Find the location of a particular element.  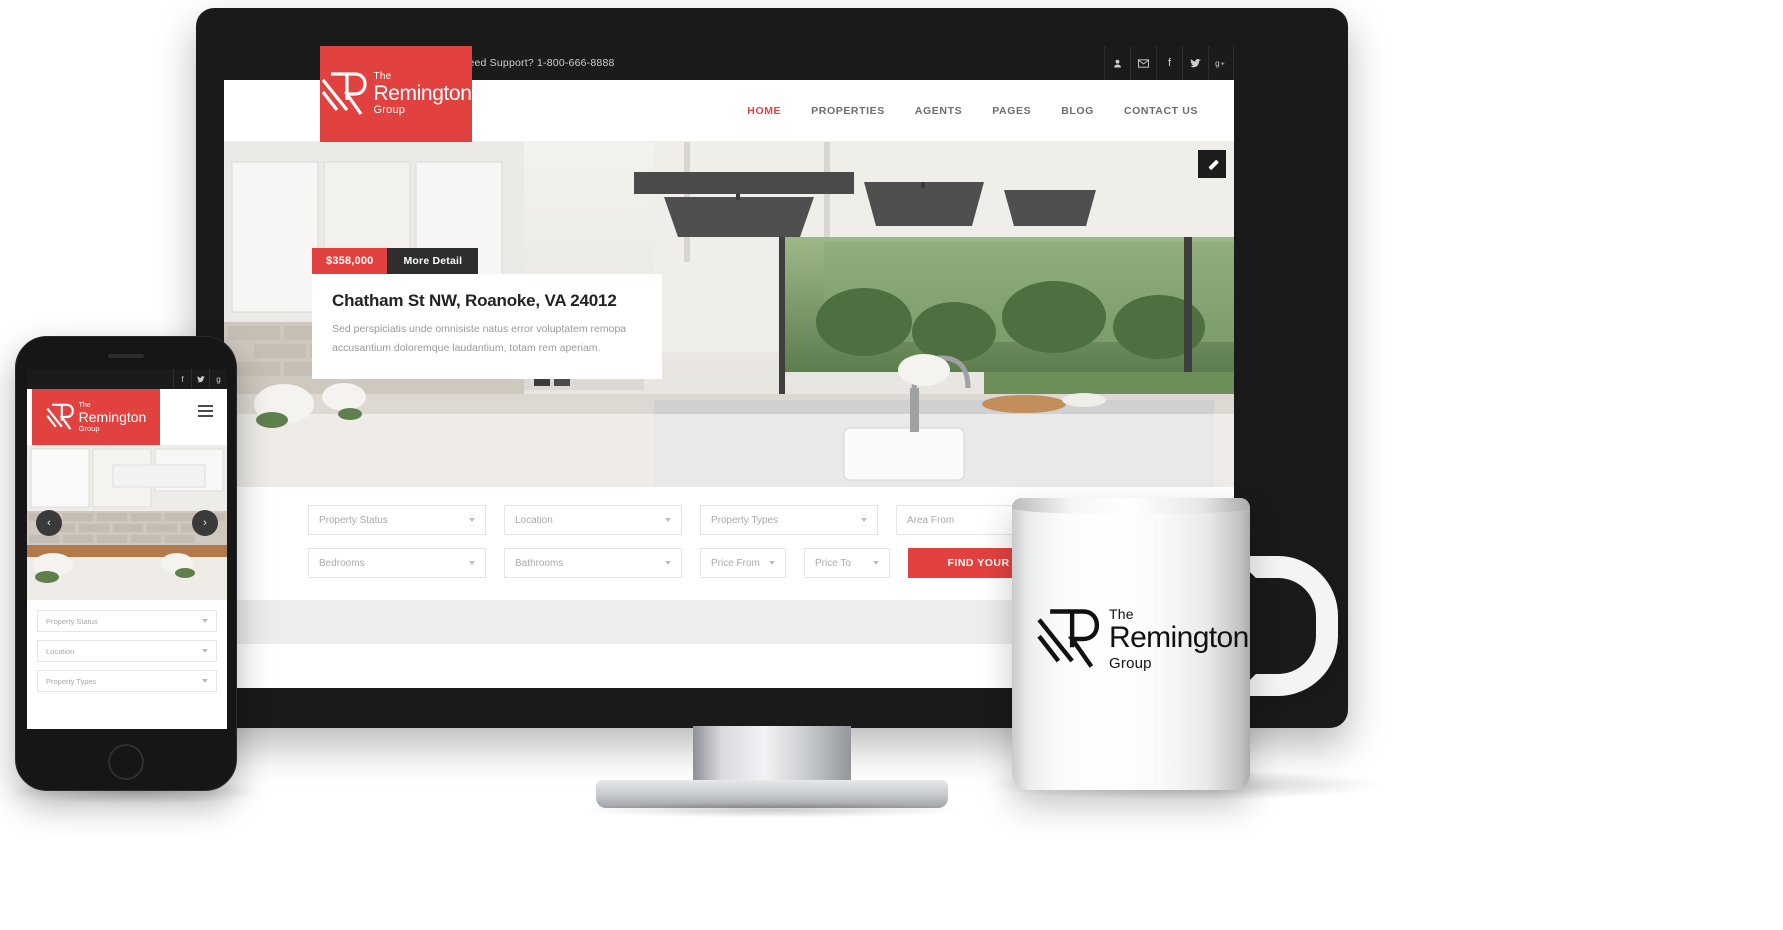

envelope-icon is located at coordinates (1143, 63).